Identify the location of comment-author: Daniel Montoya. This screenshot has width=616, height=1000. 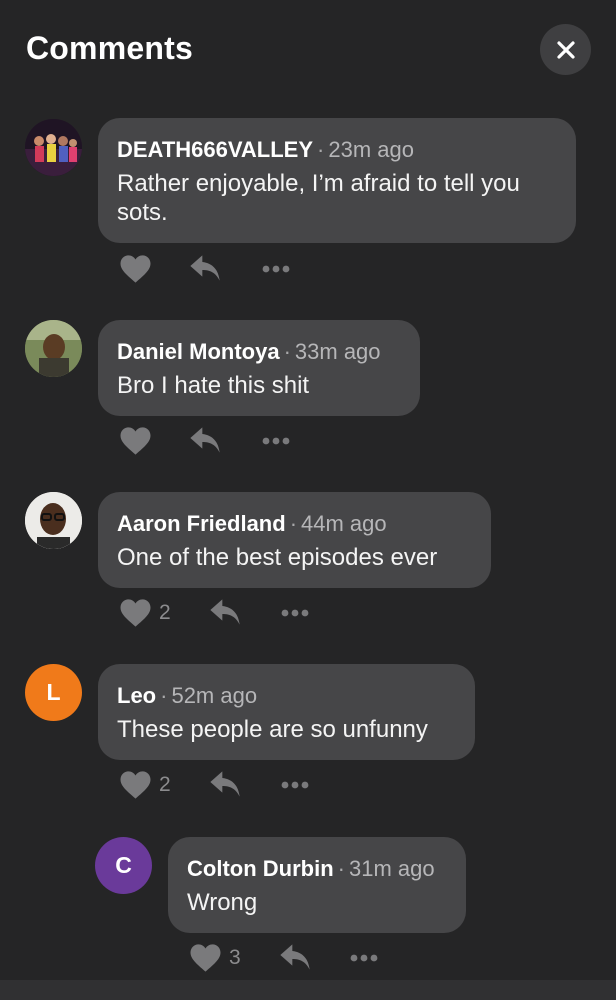
(198, 351).